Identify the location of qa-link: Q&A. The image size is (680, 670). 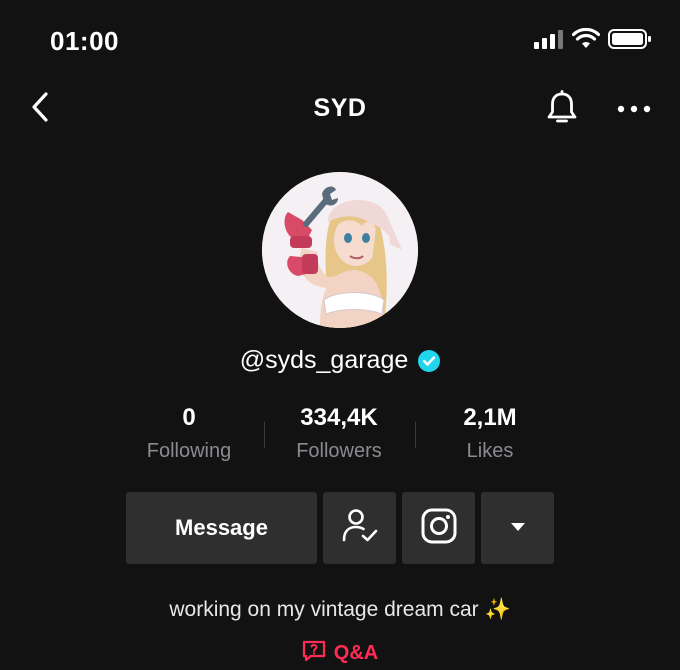
(340, 653).